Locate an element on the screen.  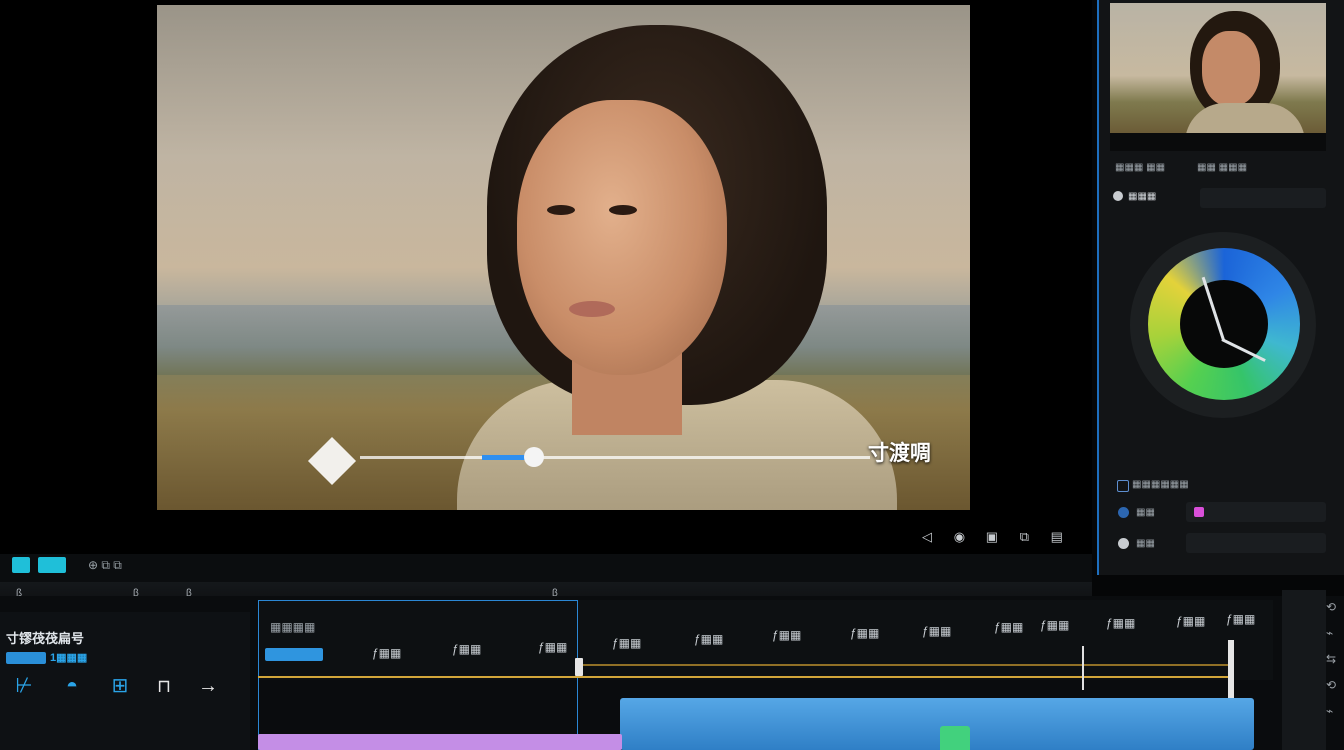
effect-clip is located at coordinates (955, 738).